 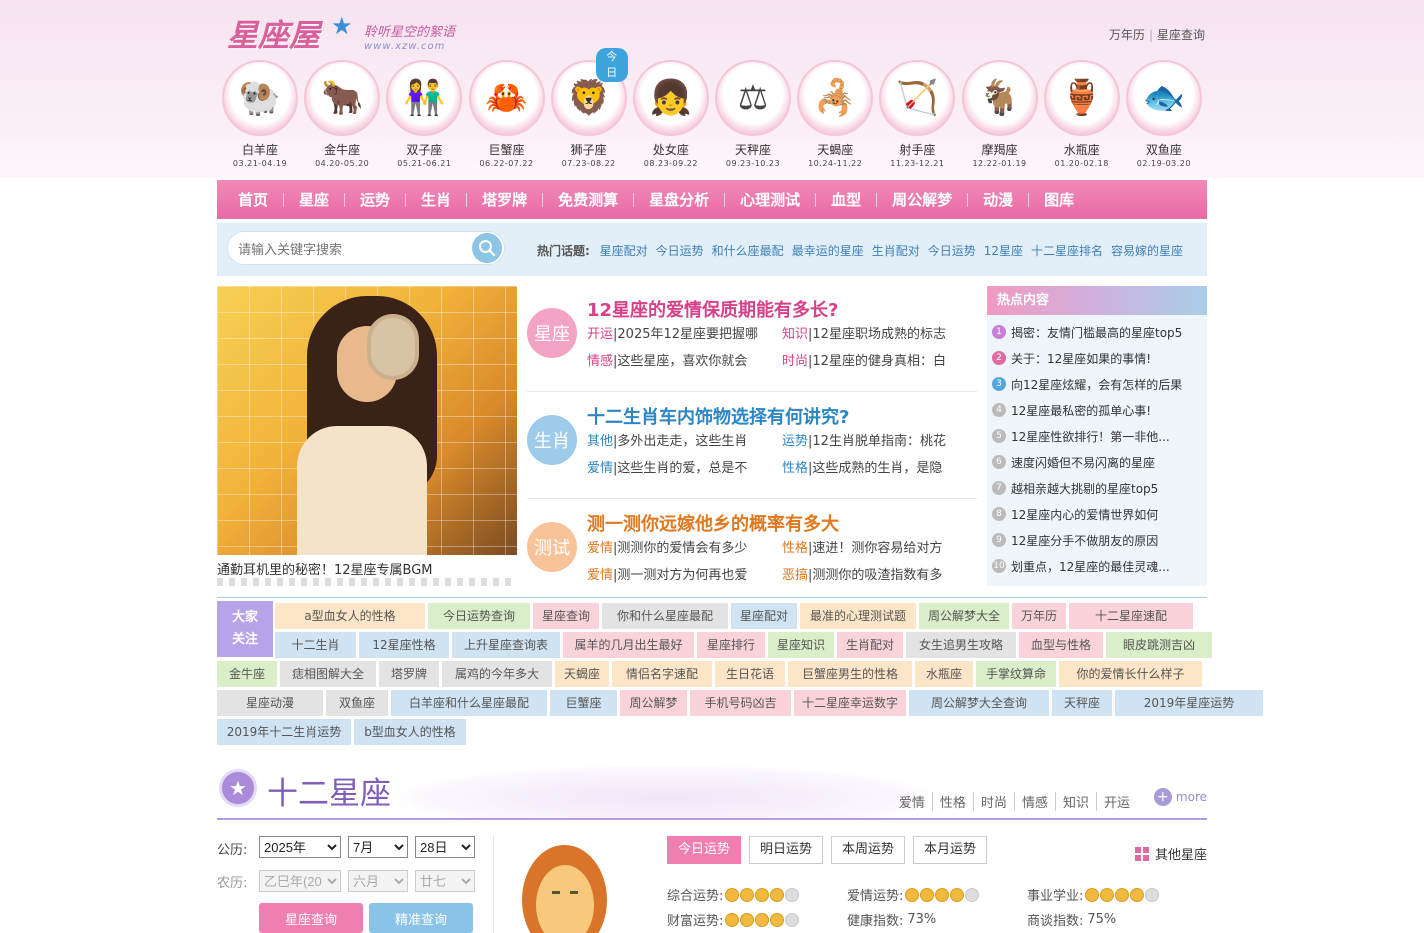 What do you see at coordinates (311, 918) in the screenshot?
I see `zodiac-query-button: 星座查询` at bounding box center [311, 918].